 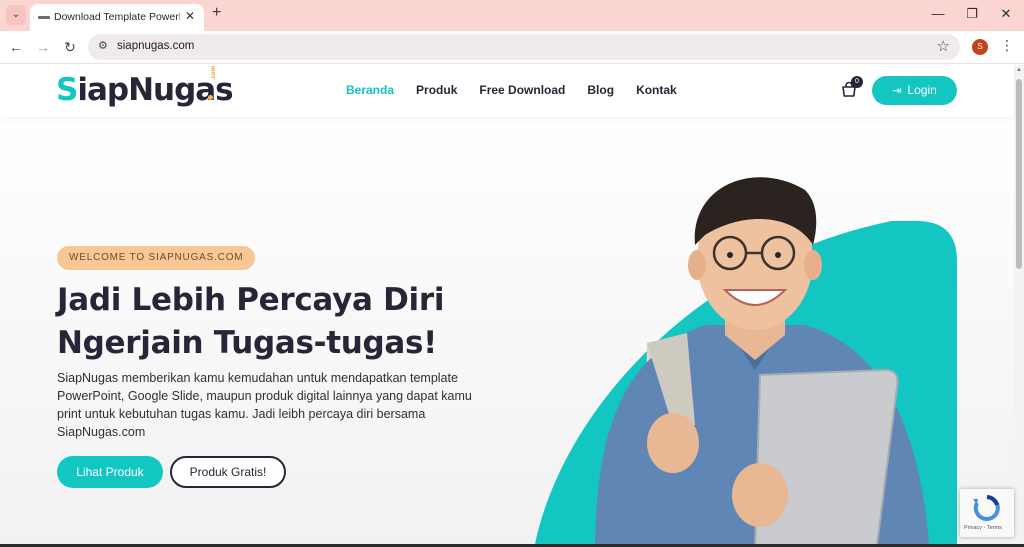 What do you see at coordinates (44, 17) in the screenshot?
I see `favicon-icon` at bounding box center [44, 17].